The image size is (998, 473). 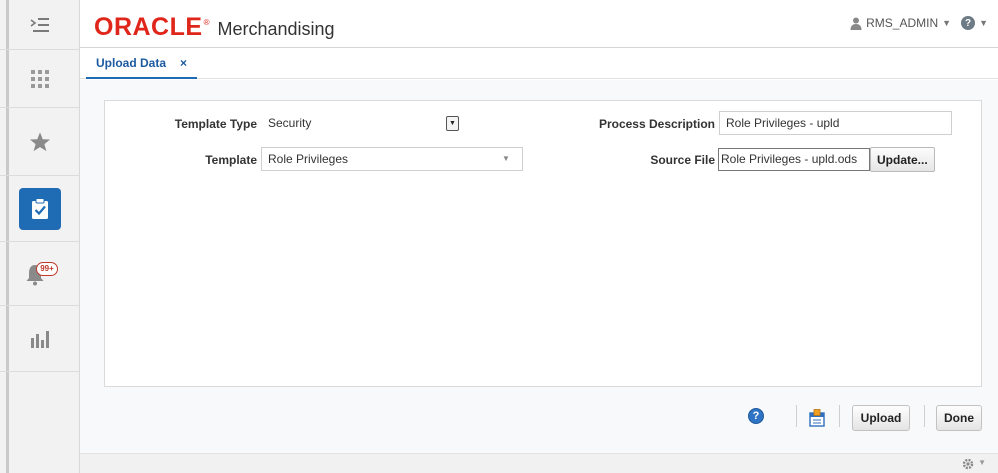 I want to click on rail-item-menu, so click(x=40, y=25).